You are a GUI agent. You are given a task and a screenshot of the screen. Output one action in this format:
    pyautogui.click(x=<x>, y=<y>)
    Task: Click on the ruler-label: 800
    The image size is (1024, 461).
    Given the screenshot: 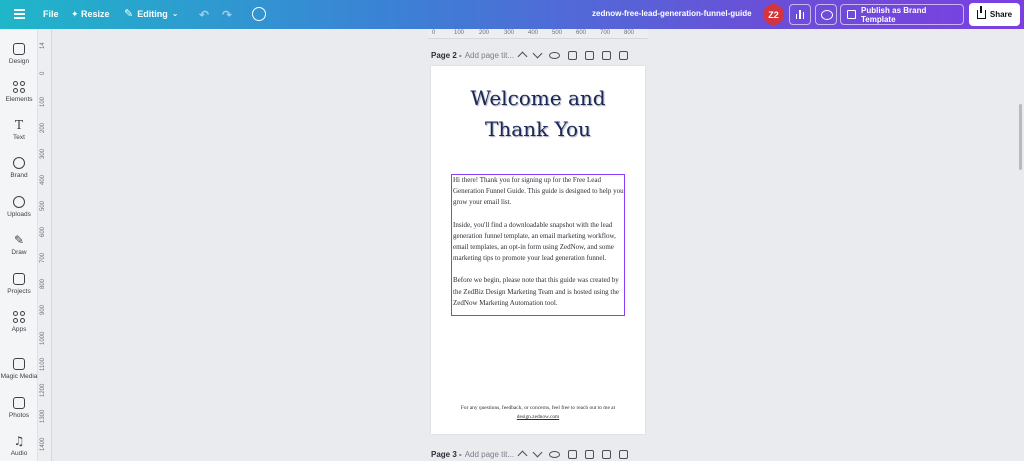 What is the action you would take?
    pyautogui.click(x=43, y=283)
    